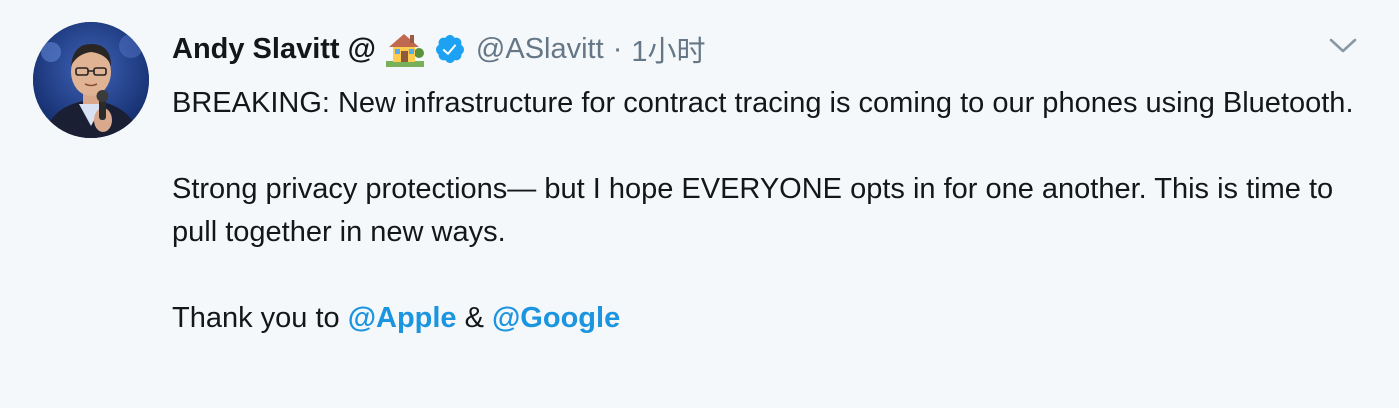 The height and width of the screenshot is (408, 1399). What do you see at coordinates (274, 49) in the screenshot?
I see `display-name: Andy Slavitt @` at bounding box center [274, 49].